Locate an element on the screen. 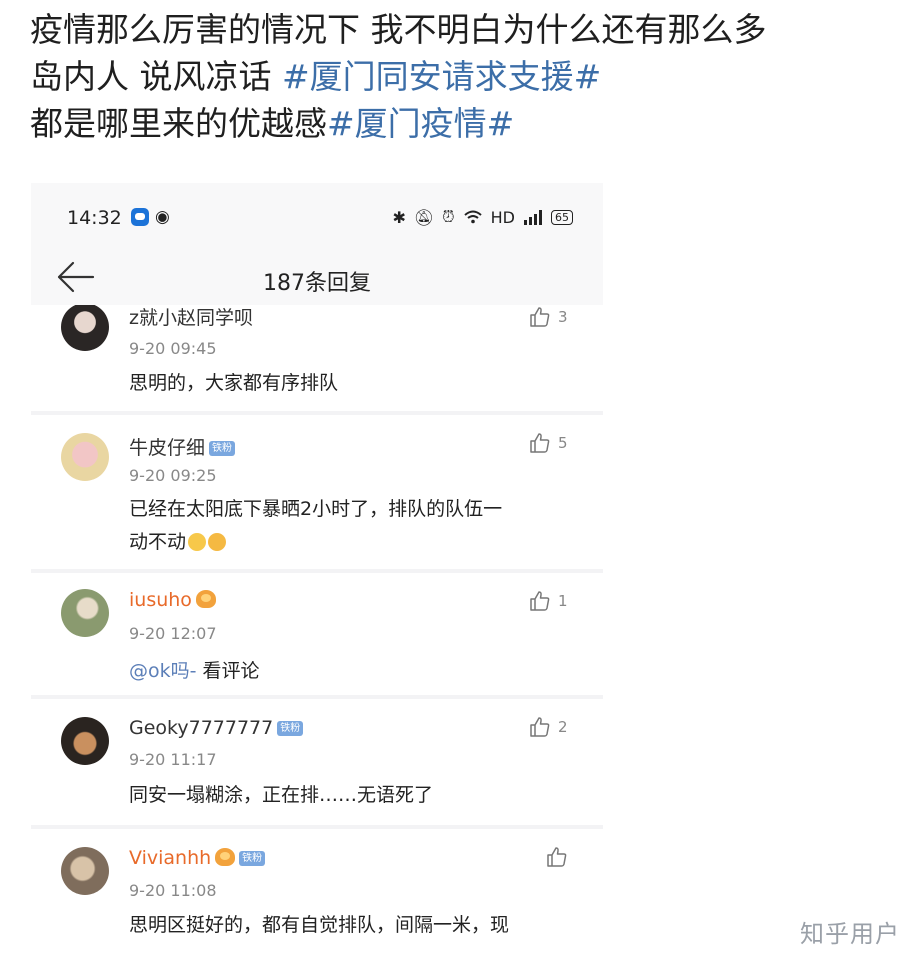 This screenshot has width=922, height=966. like-button is located at coordinates (557, 857).